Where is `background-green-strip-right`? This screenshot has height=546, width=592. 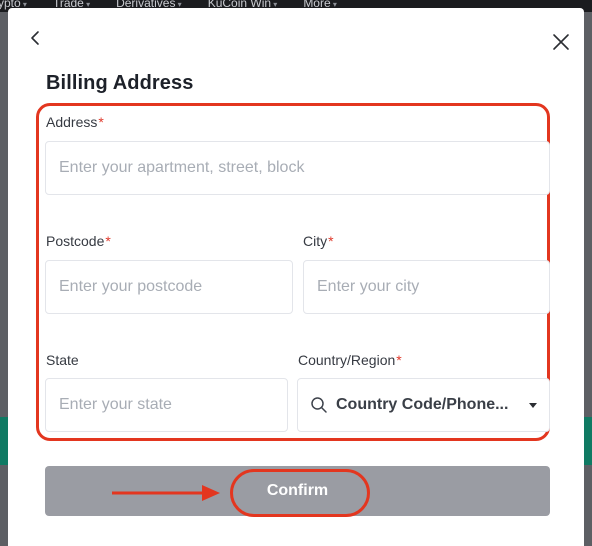 background-green-strip-right is located at coordinates (588, 441).